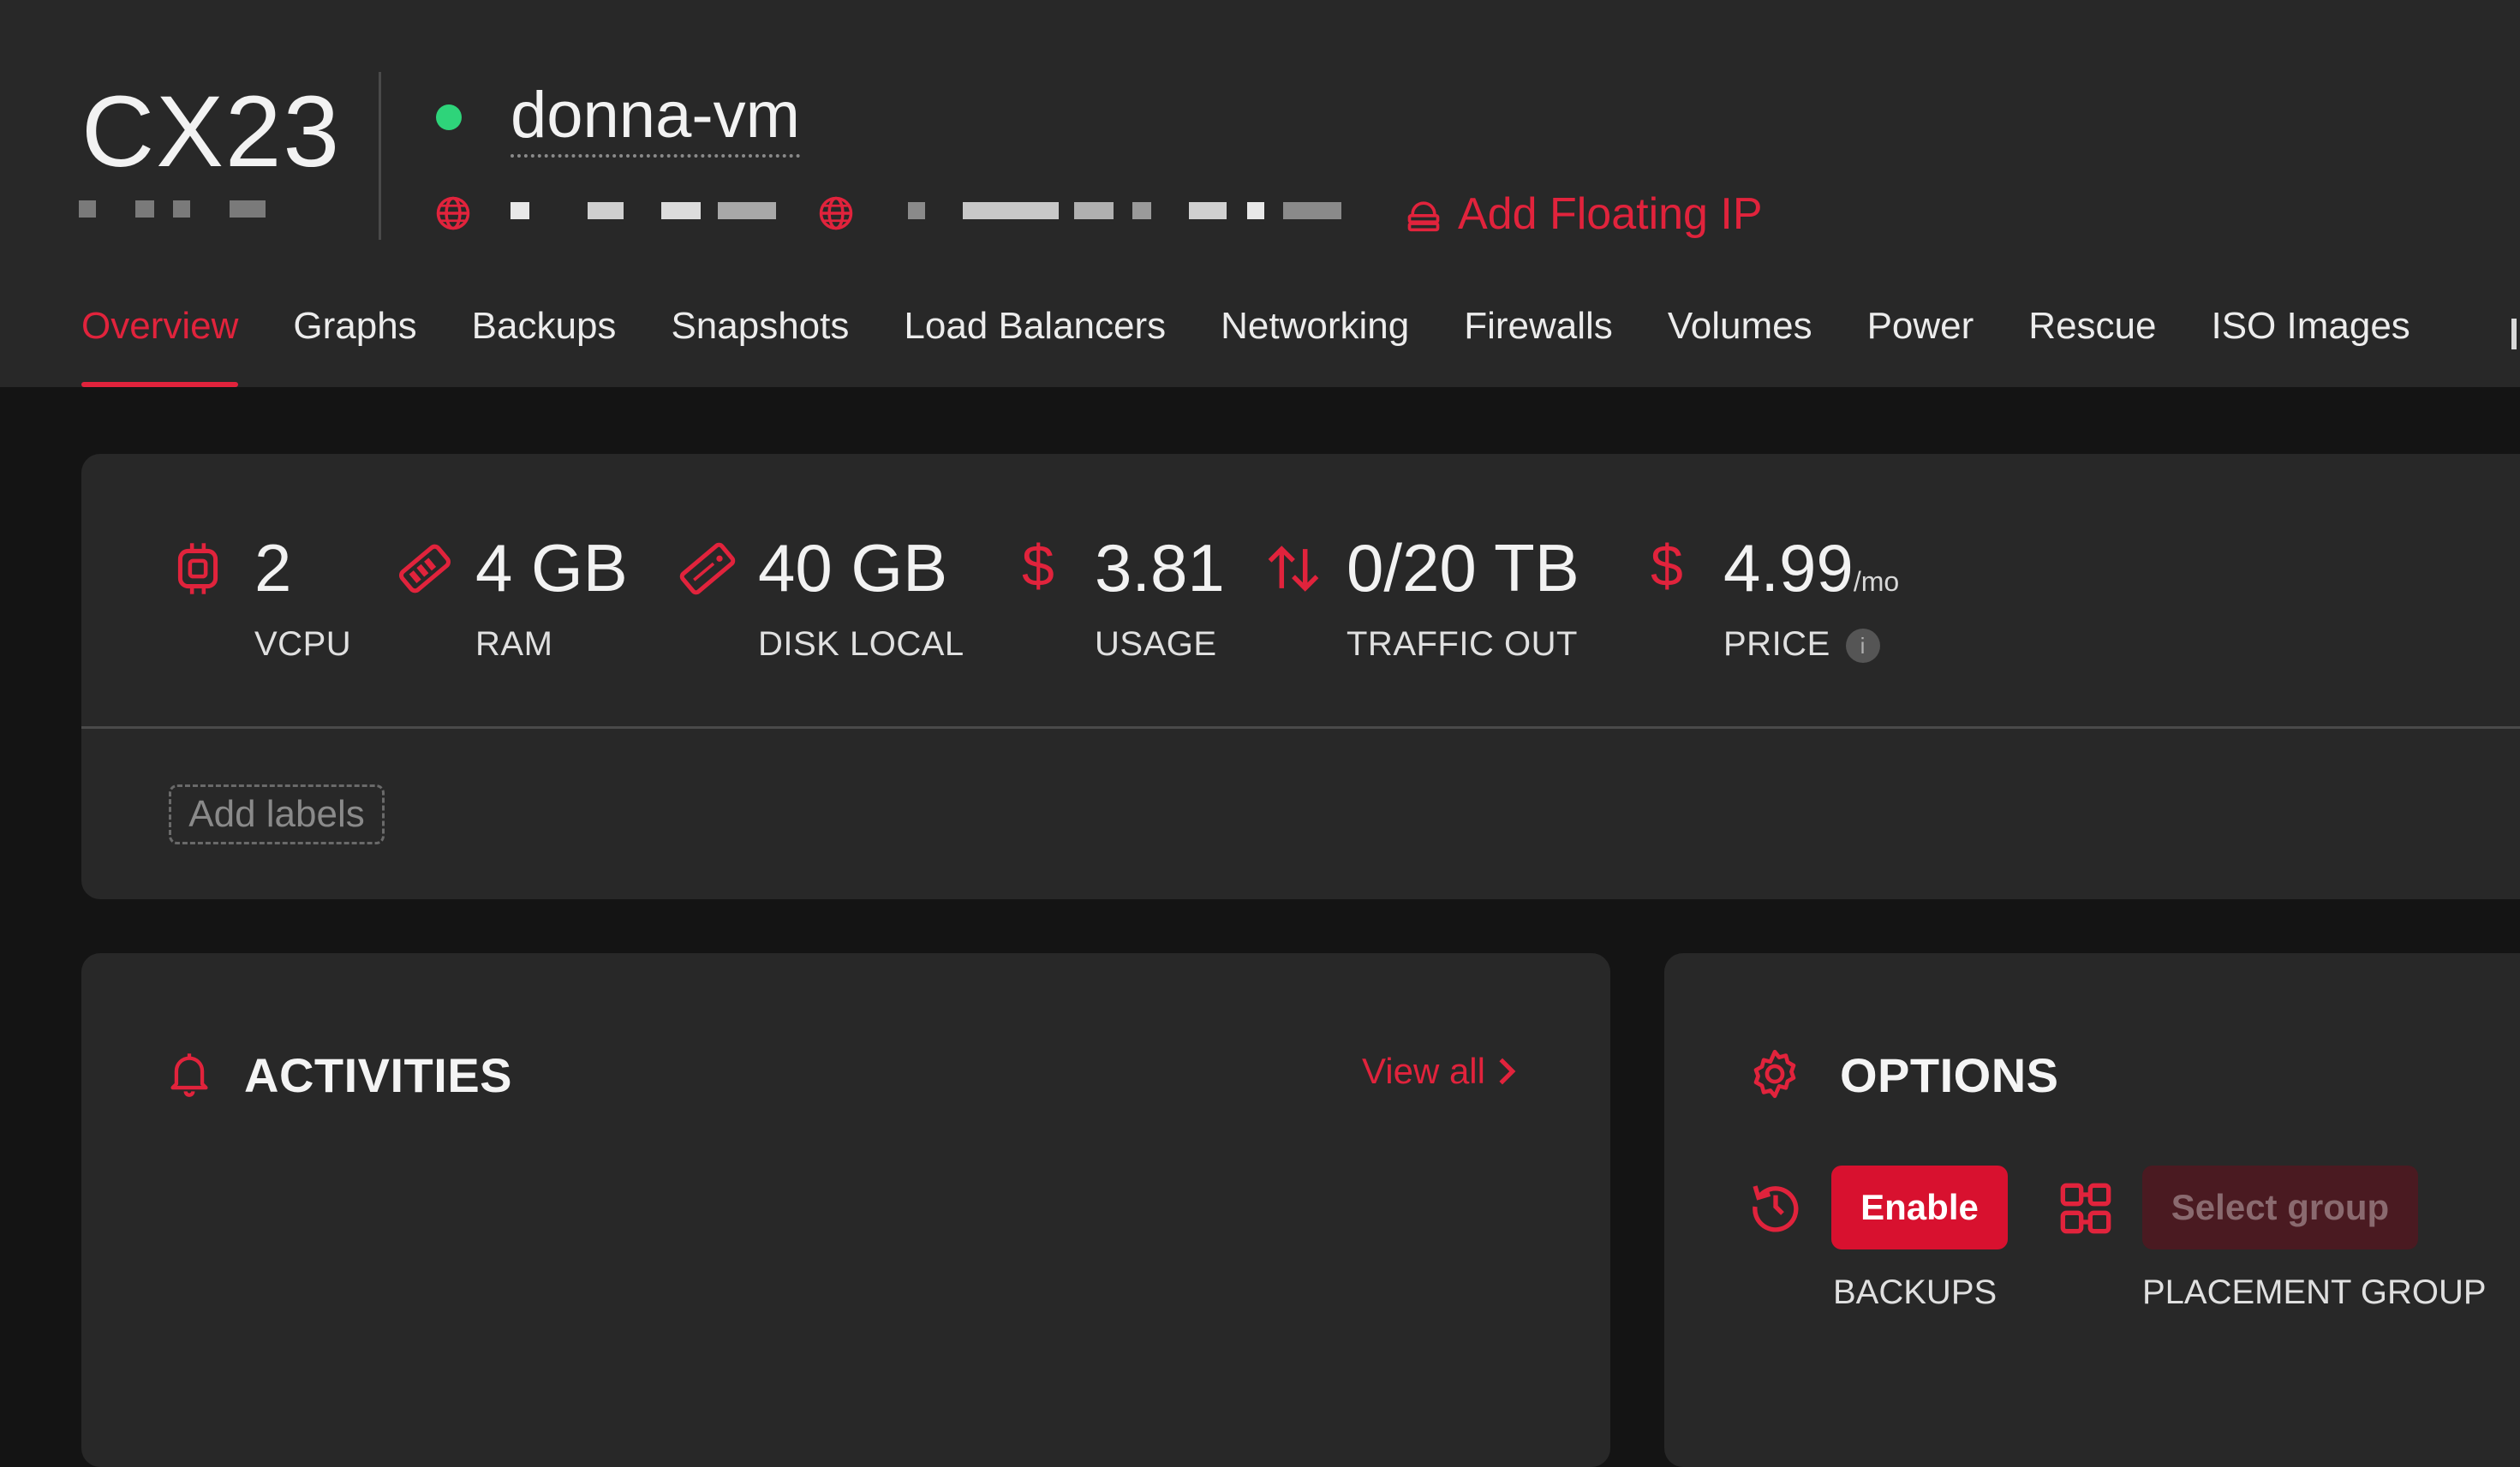 The height and width of the screenshot is (1467, 2520). Describe the element at coordinates (1538, 346) in the screenshot. I see `tab-firewalls: Firewalls` at that location.